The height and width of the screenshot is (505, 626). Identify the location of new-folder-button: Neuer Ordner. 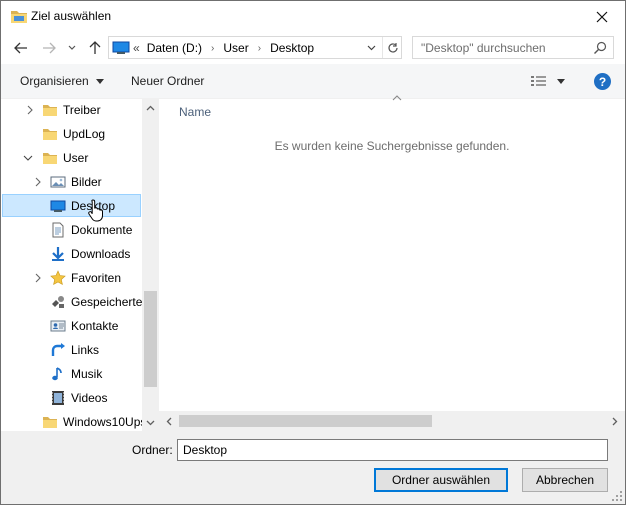
(167, 81).